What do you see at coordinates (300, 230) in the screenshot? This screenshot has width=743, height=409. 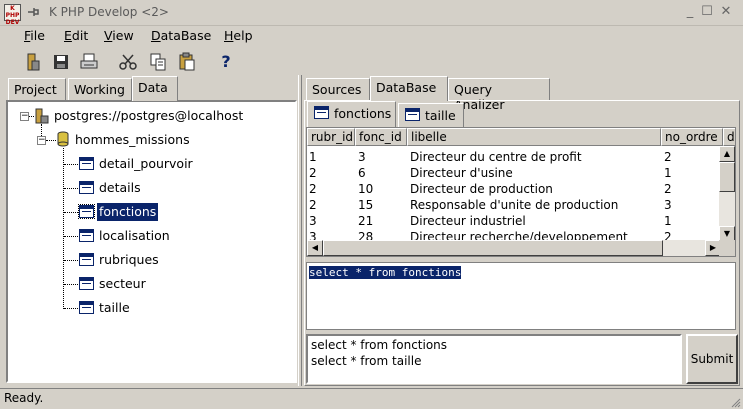 I see `panel-splitter` at bounding box center [300, 230].